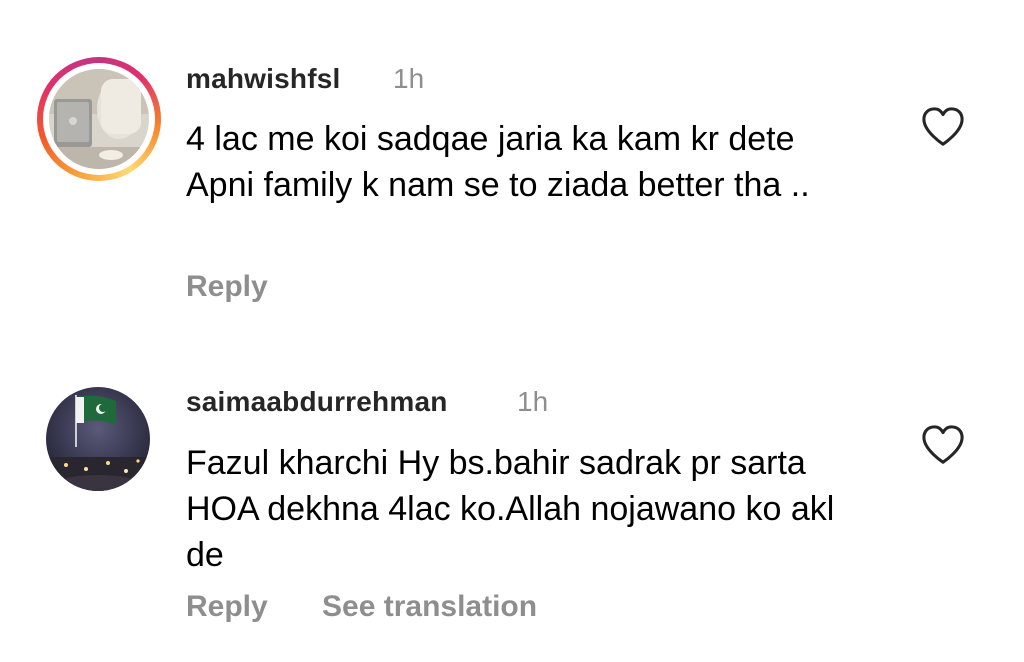 This screenshot has width=1024, height=662. What do you see at coordinates (317, 402) in the screenshot?
I see `username: saimaabdurrehman` at bounding box center [317, 402].